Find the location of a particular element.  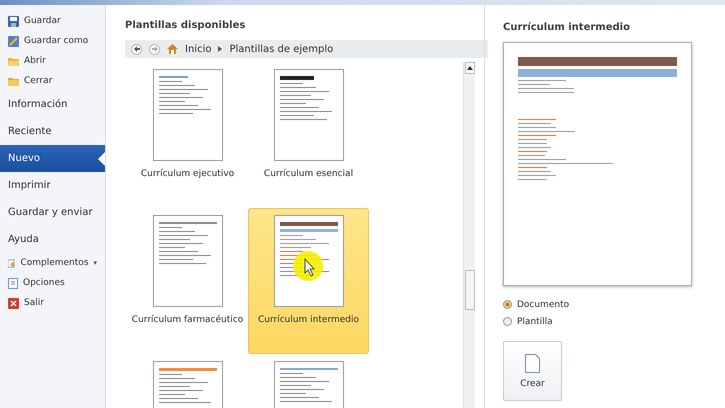

radio-label: Plantilla is located at coordinates (535, 321).